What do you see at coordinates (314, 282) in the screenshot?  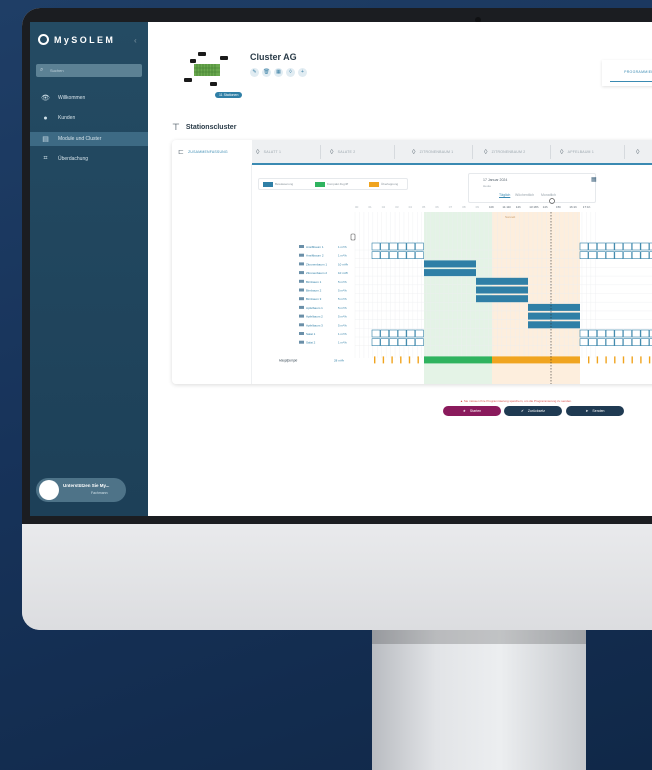 I see `station-name: Birnbaum 1` at bounding box center [314, 282].